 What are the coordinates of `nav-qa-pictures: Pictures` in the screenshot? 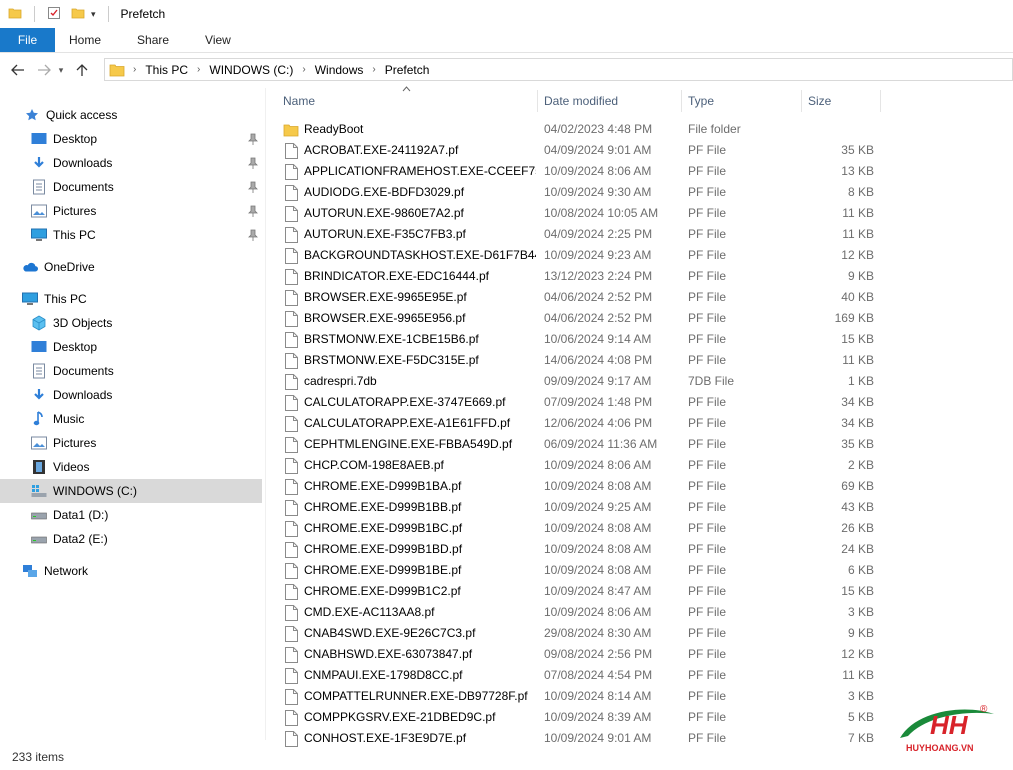 It's located at (131, 211).